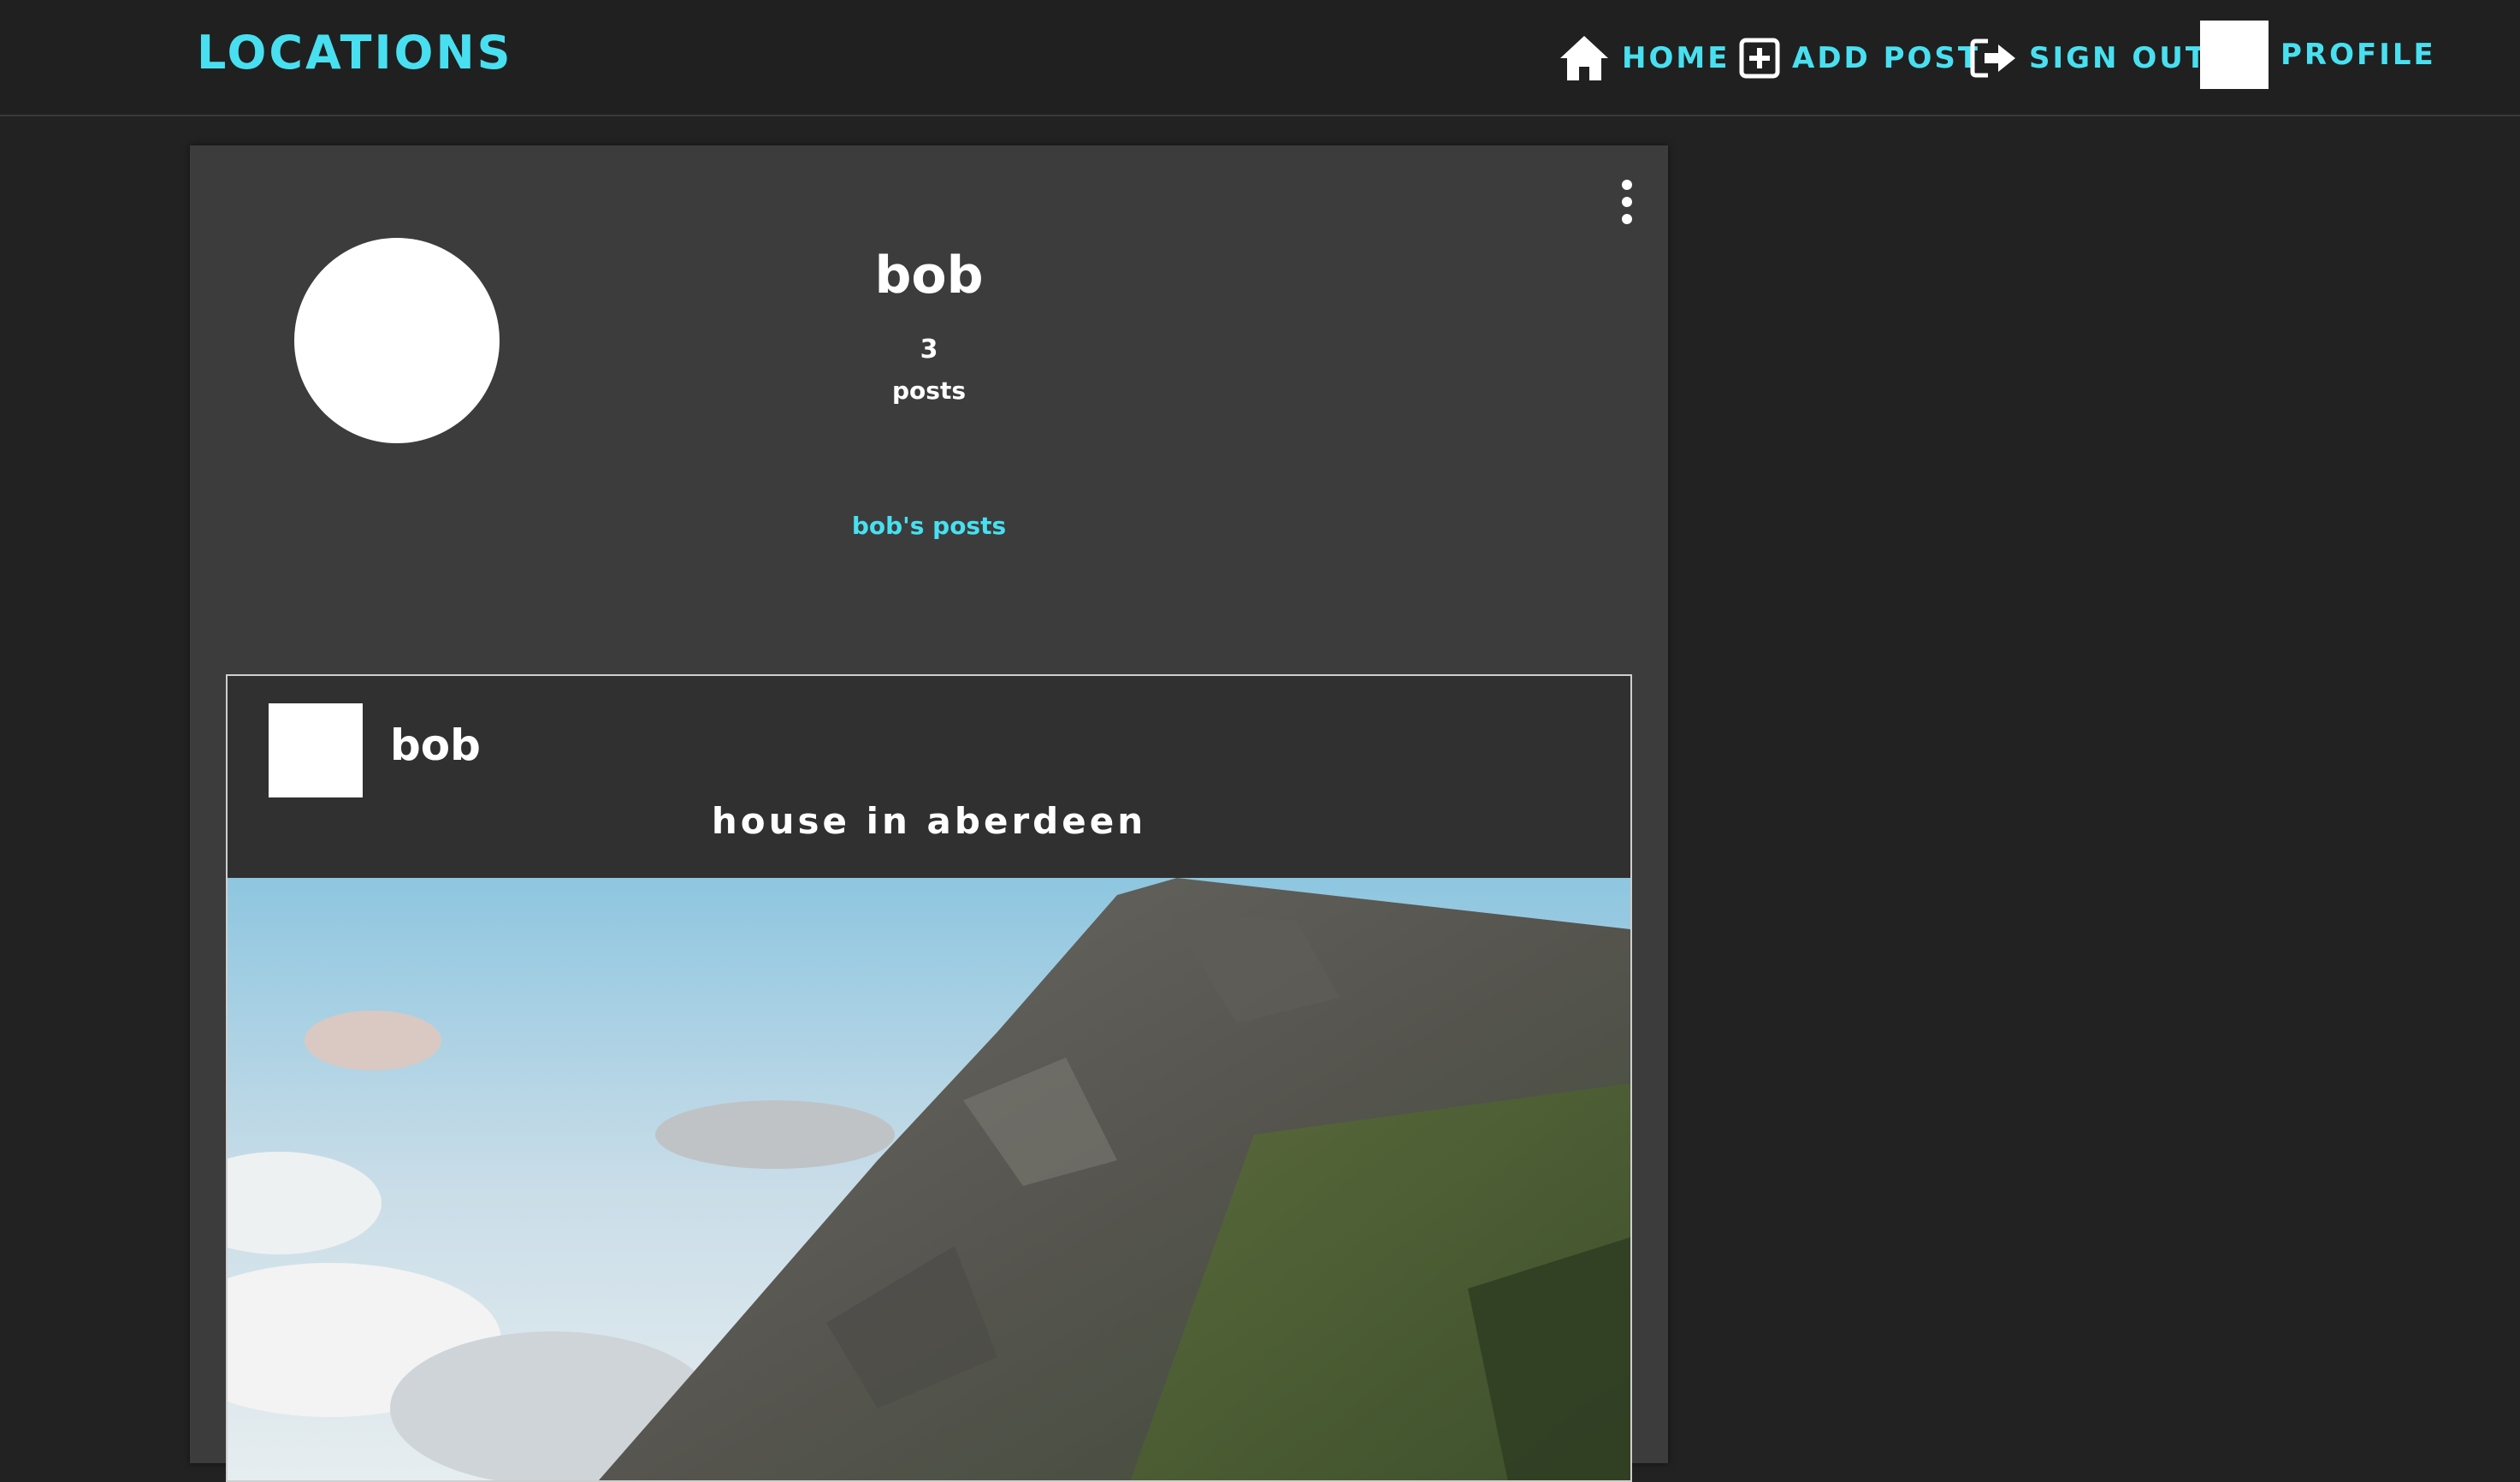  What do you see at coordinates (929, 275) in the screenshot?
I see `profile-username: bob` at bounding box center [929, 275].